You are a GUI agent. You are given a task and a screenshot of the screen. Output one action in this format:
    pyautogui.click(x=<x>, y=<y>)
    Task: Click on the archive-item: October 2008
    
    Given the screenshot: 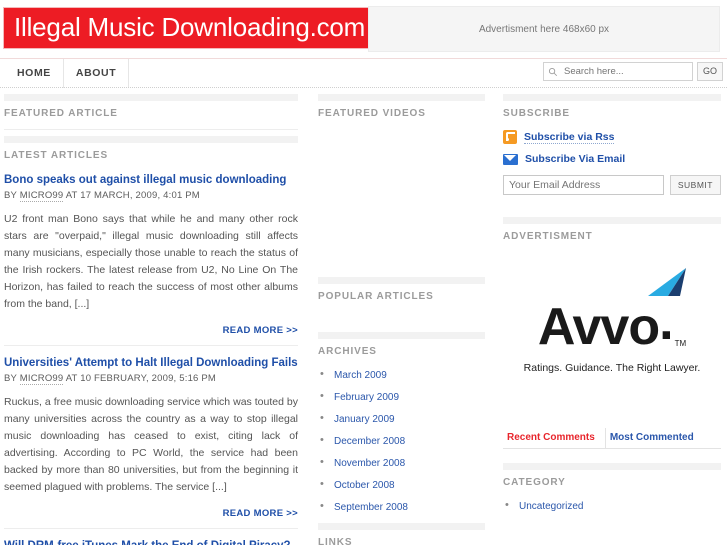 What is the action you would take?
    pyautogui.click(x=401, y=485)
    